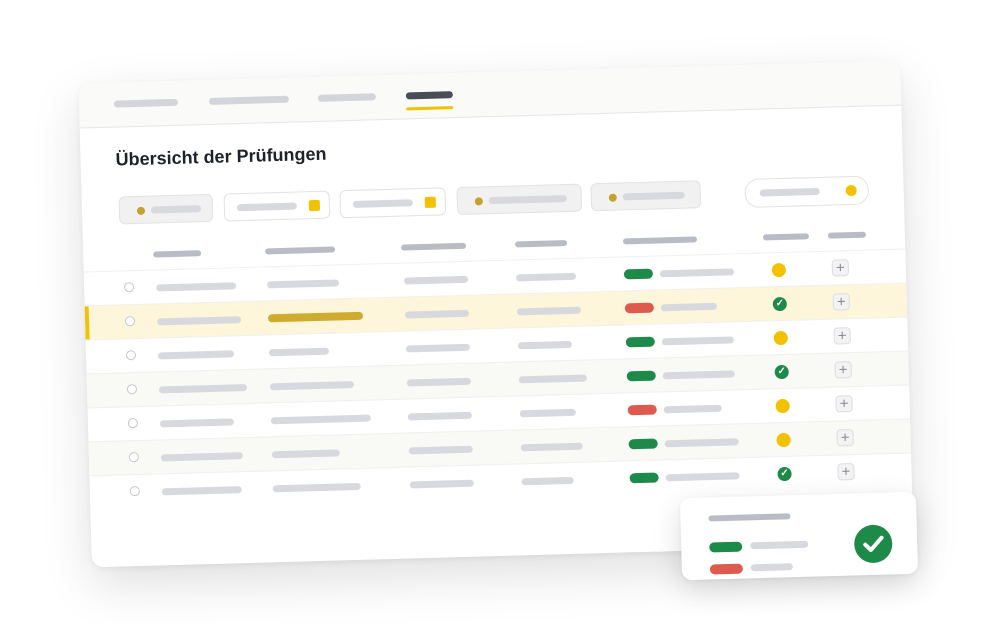 The width and height of the screenshot is (1000, 625). I want to click on tab-bar, so click(490, 94).